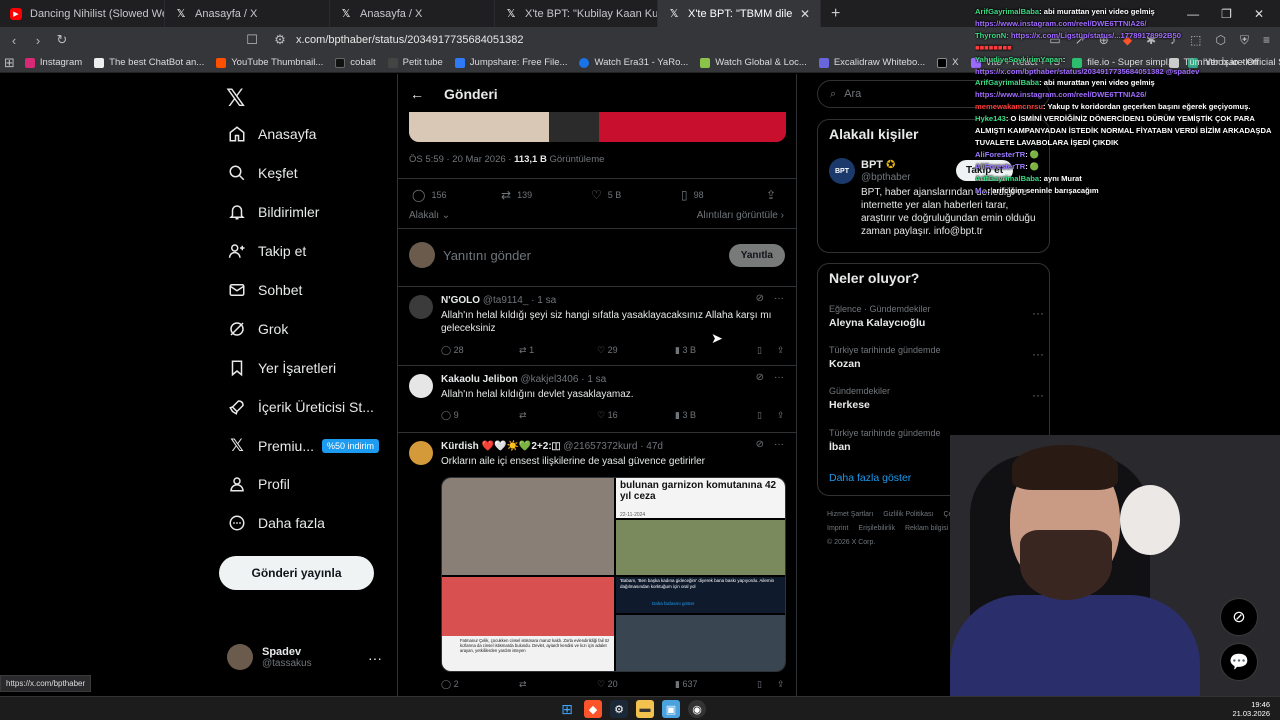  What do you see at coordinates (948, 62) in the screenshot?
I see `bookmark-item: X` at bounding box center [948, 62].